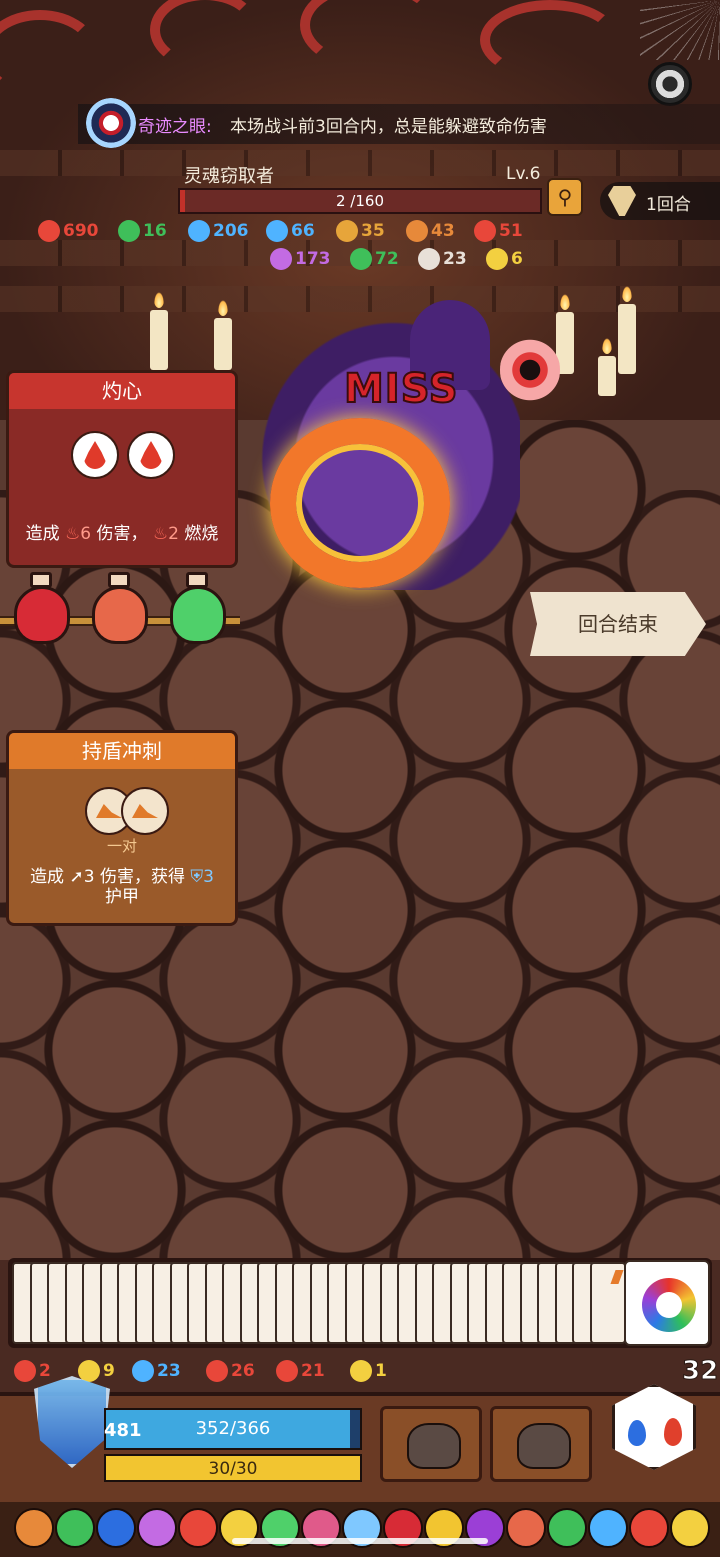 Image resolution: width=720 pixels, height=1557 pixels. I want to click on red-potion-icon, so click(42, 615).